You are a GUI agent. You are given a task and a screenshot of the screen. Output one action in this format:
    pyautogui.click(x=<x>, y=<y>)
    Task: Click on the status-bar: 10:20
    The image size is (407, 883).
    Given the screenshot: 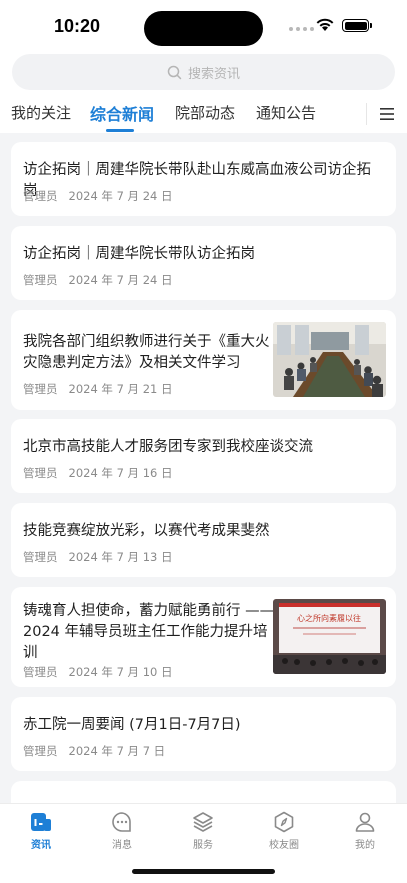 What is the action you would take?
    pyautogui.click(x=203, y=26)
    